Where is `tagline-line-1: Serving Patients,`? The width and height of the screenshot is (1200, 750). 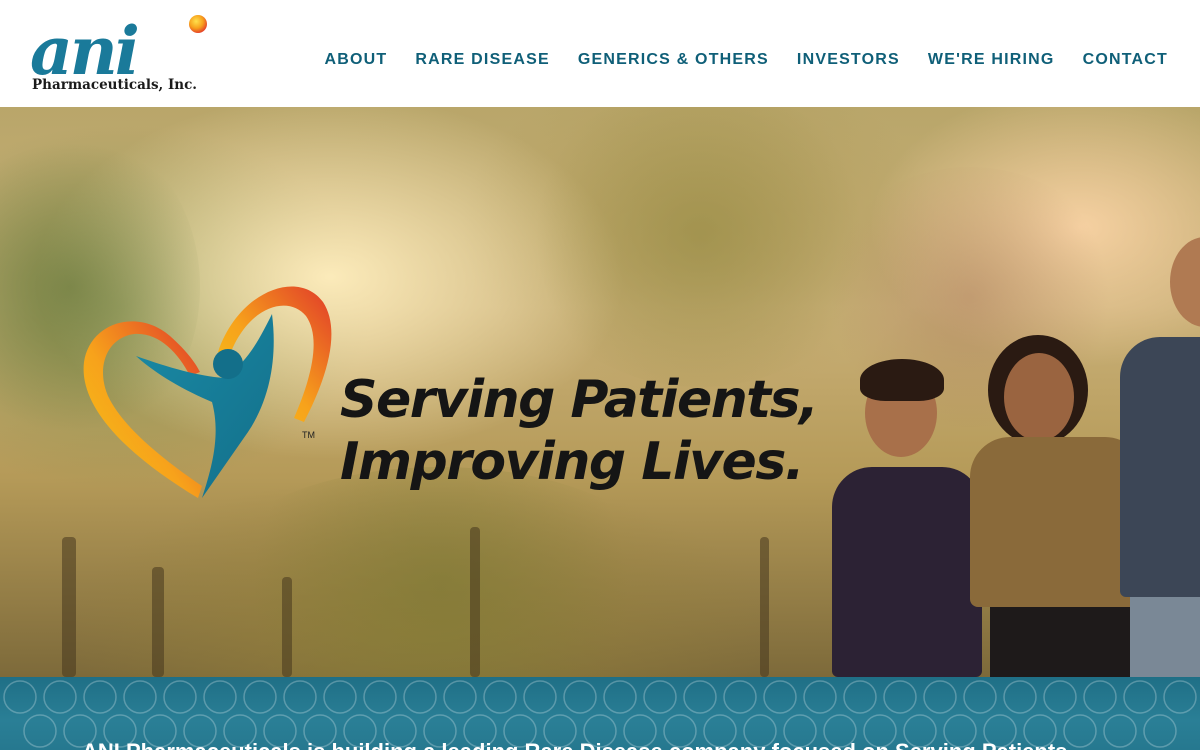 tagline-line-1: Serving Patients, is located at coordinates (579, 400).